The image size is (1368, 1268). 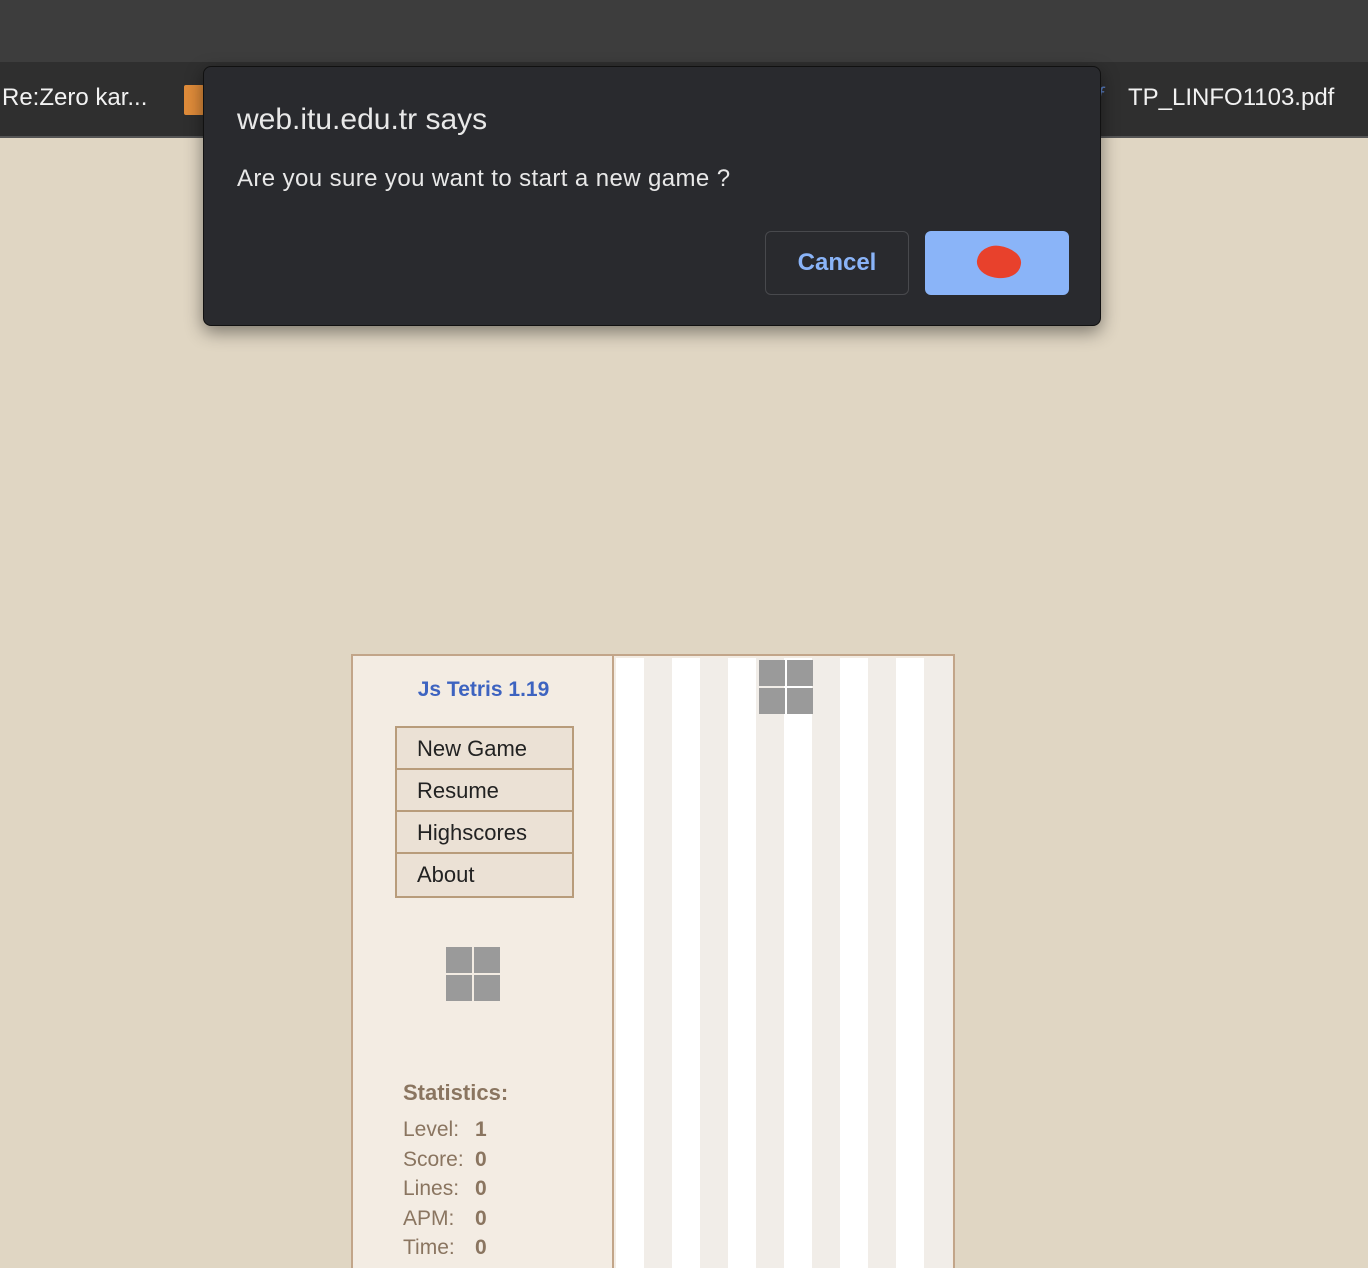 I want to click on dialog-title: web.itu.edu.tr says, so click(x=362, y=119).